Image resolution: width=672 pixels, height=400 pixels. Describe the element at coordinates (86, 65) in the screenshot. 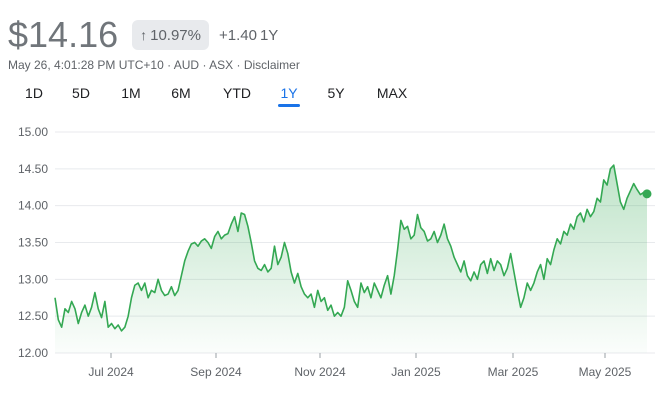

I see `quote-timestamp: May 26, 4:01:28 PM UTC+10` at that location.